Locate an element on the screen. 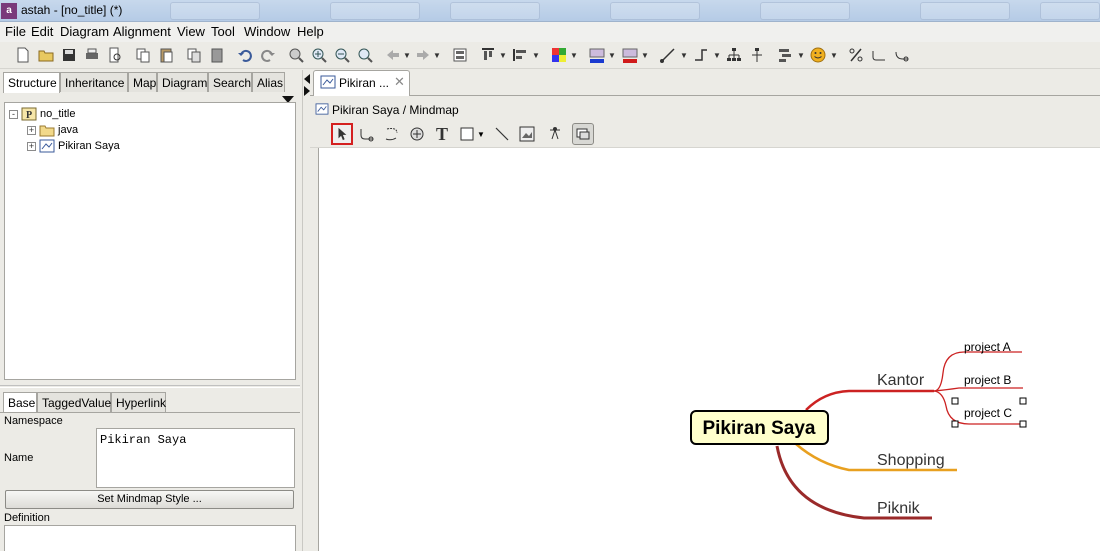  menu-tool: Tool is located at coordinates (223, 31).